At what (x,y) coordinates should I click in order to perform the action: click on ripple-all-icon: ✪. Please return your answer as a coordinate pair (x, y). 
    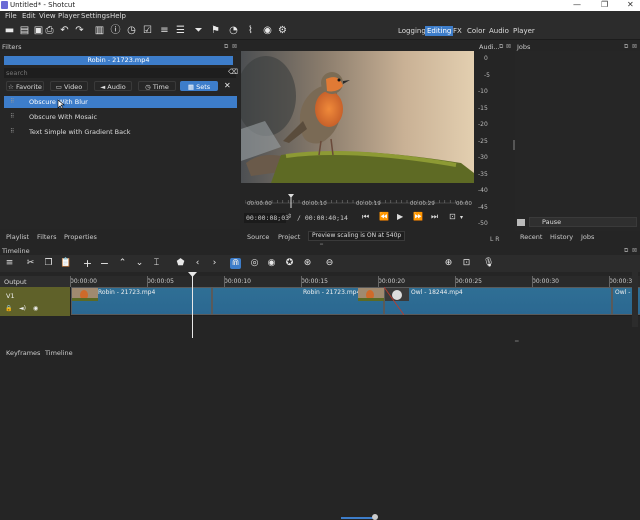
    Looking at the image, I should click on (289, 263).